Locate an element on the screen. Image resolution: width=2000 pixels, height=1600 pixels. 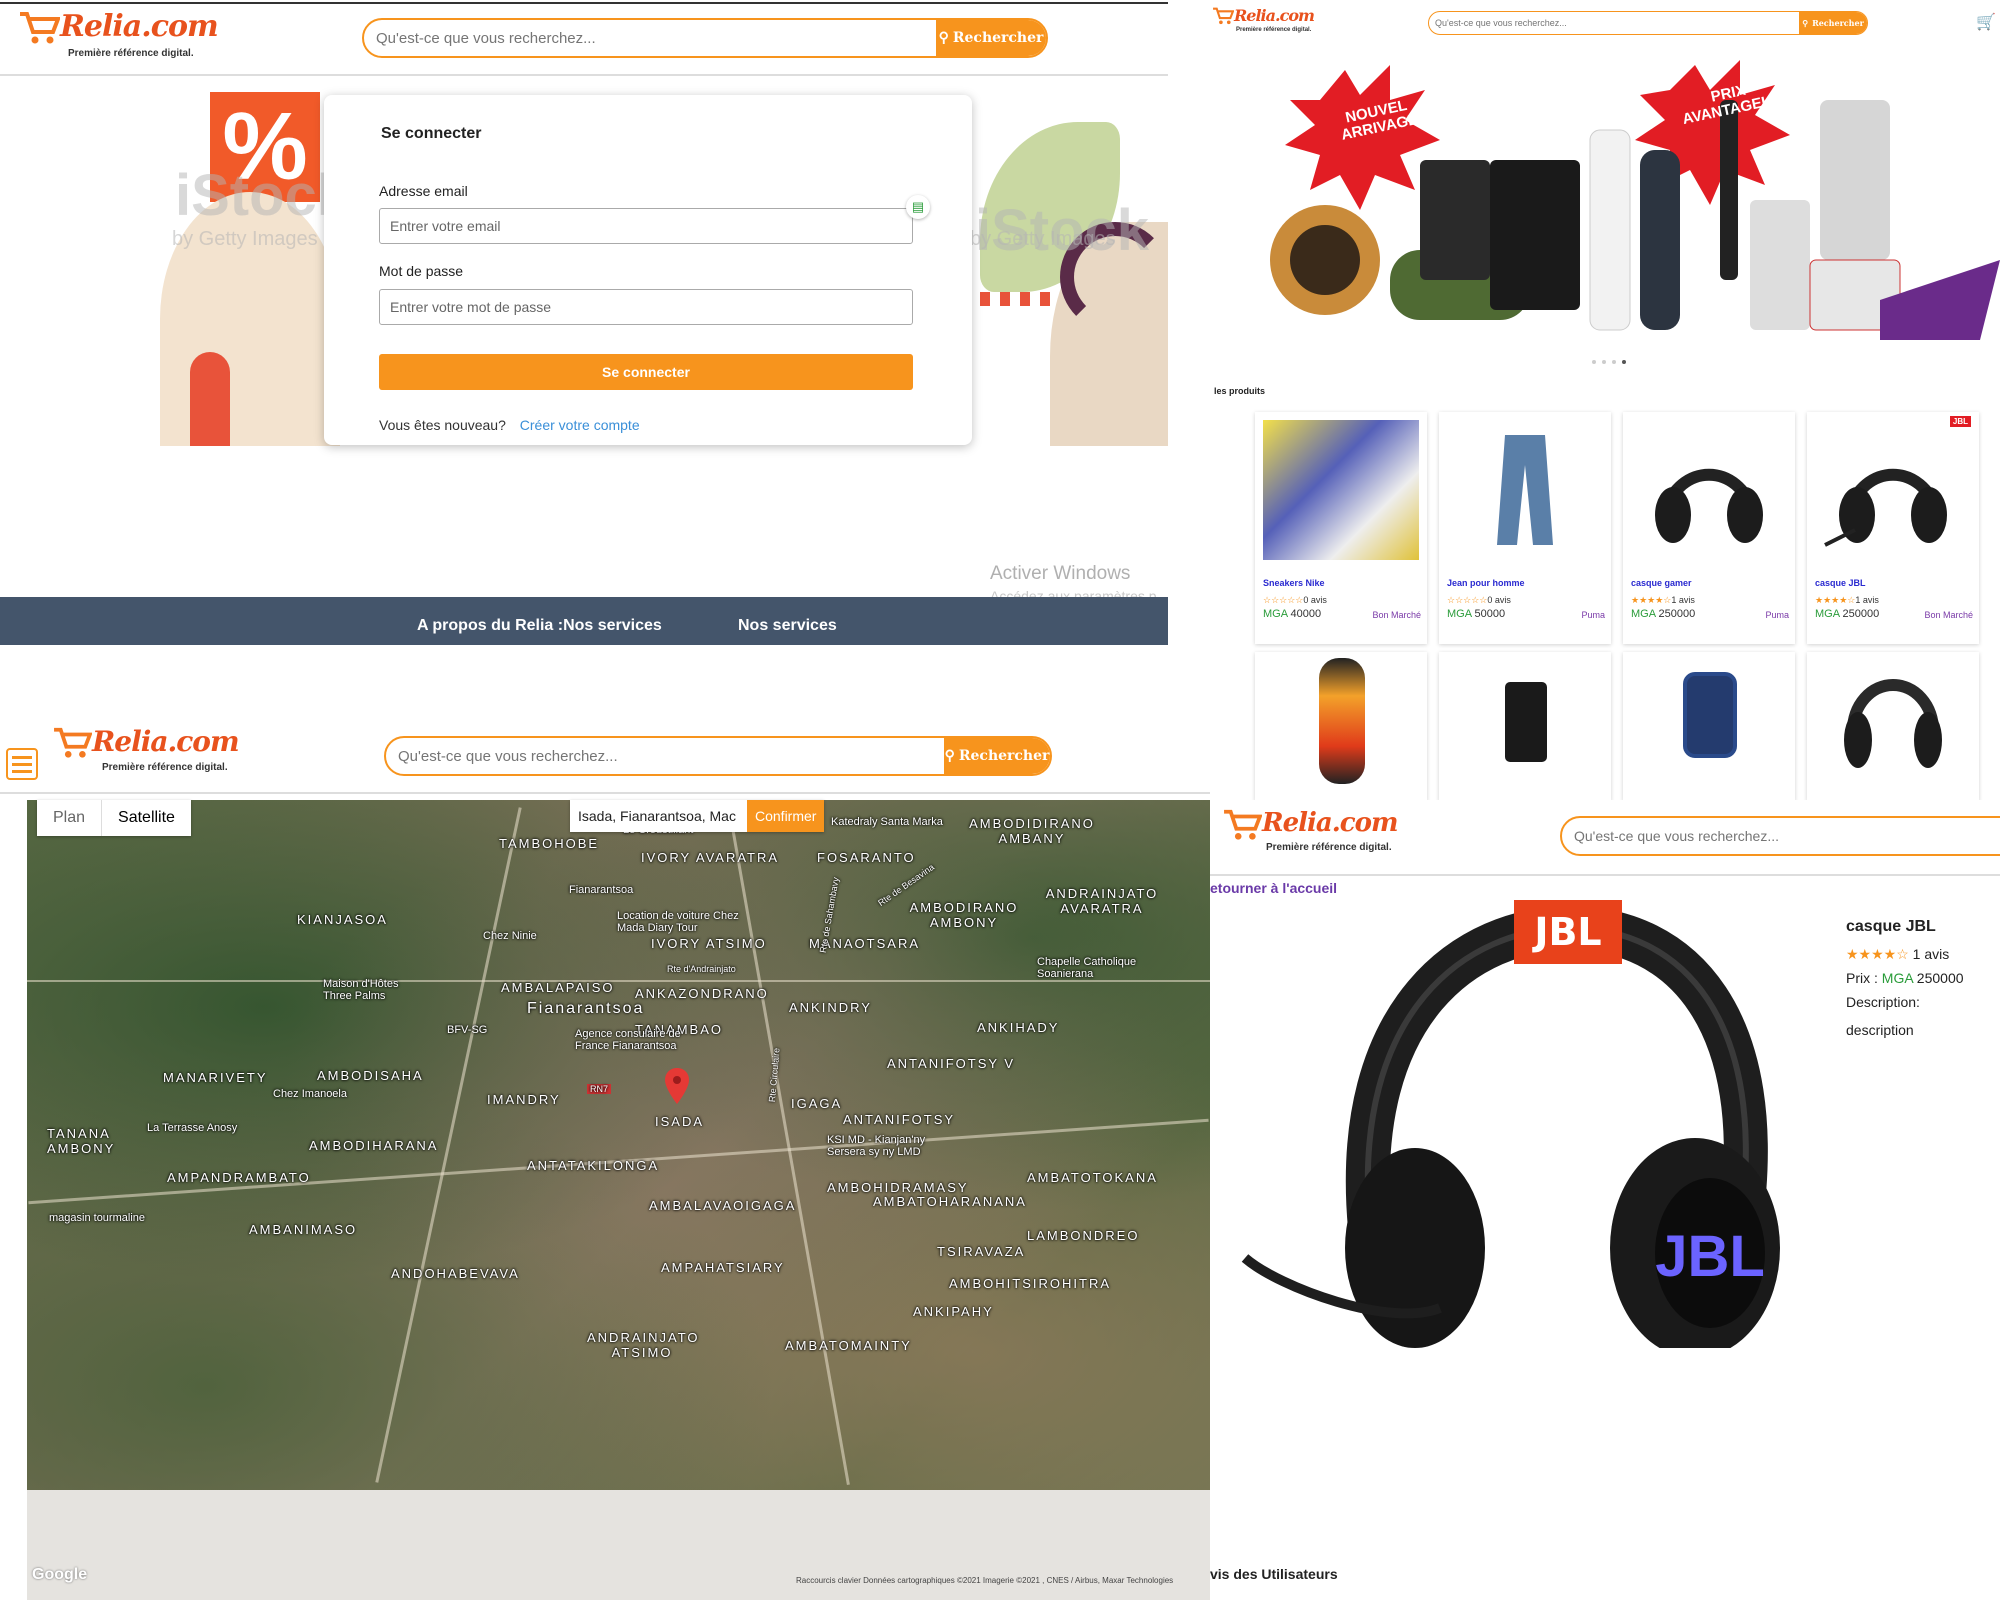
menu-bar is located at coordinates (22, 771).